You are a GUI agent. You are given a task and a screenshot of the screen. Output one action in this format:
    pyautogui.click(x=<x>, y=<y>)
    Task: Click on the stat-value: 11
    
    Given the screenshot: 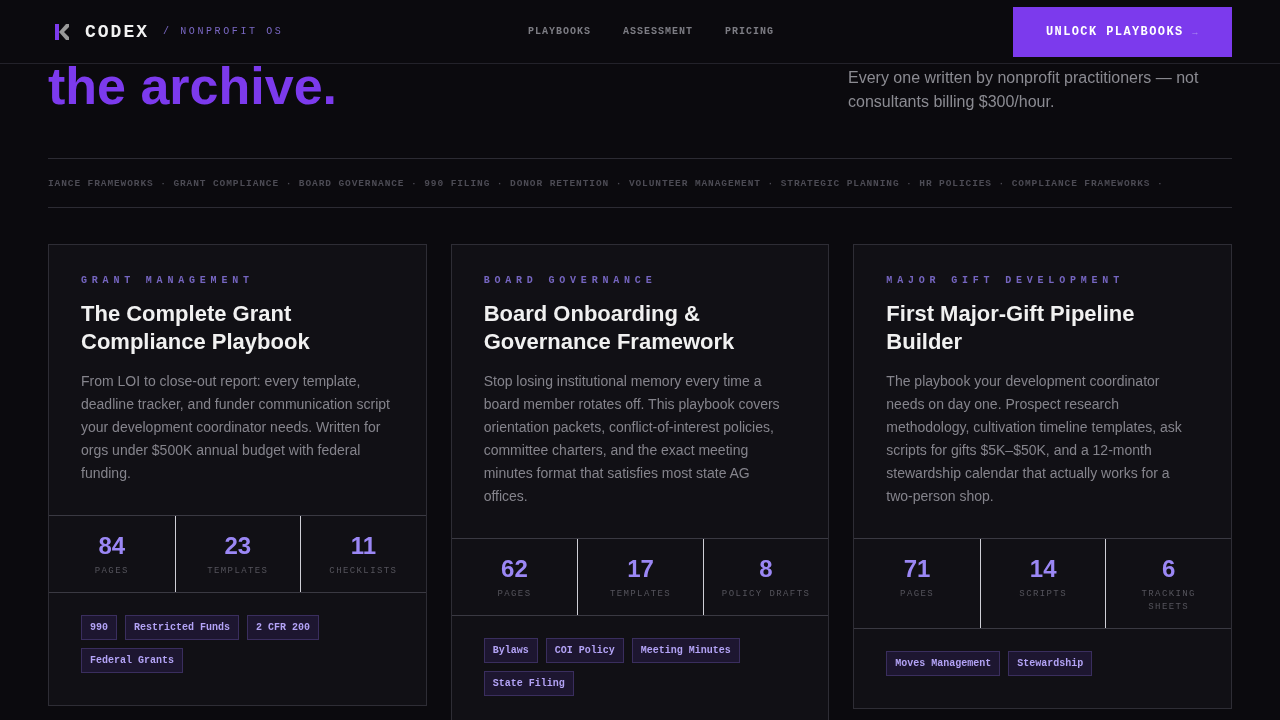 What is the action you would take?
    pyautogui.click(x=363, y=546)
    